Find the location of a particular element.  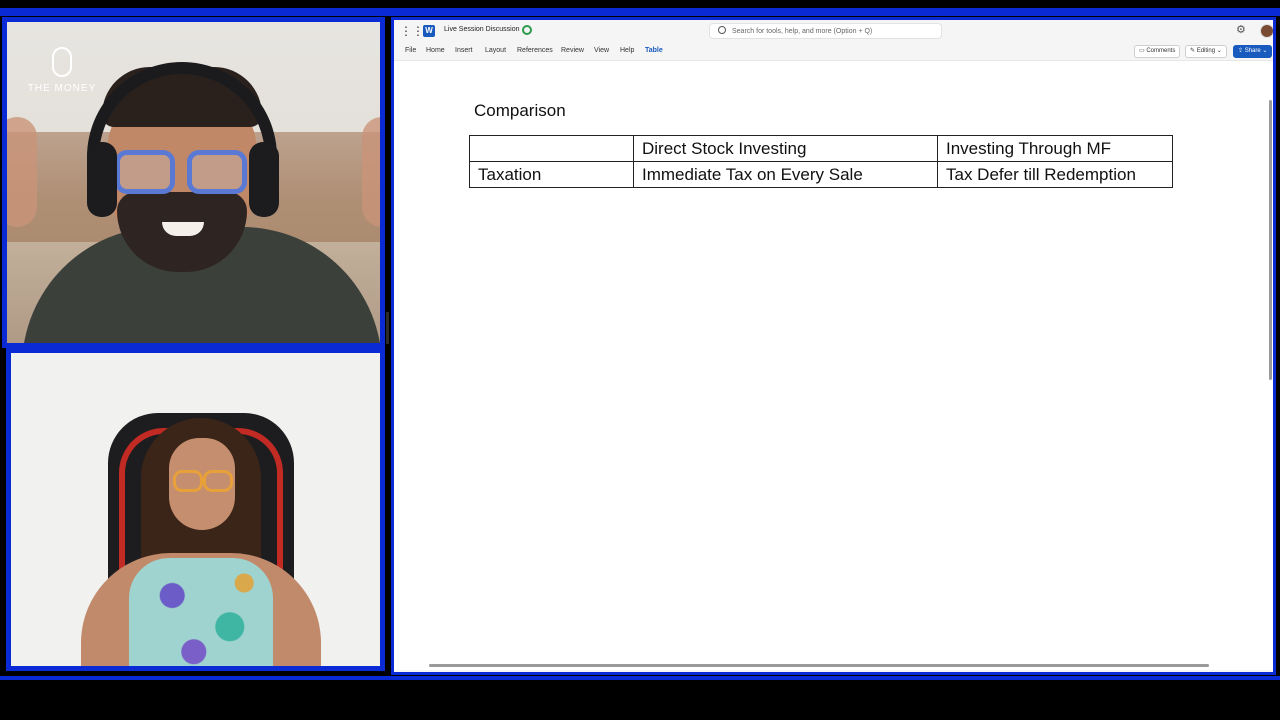

menu-references: References is located at coordinates (535, 50).